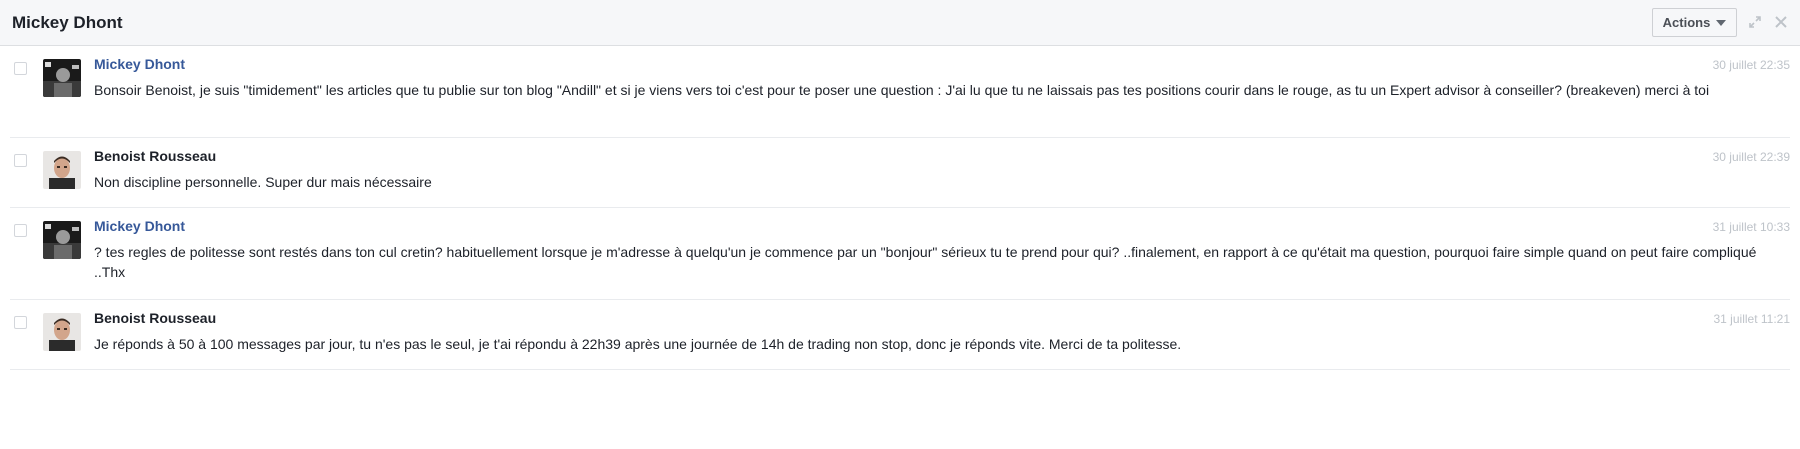 This screenshot has height=449, width=1800. What do you see at coordinates (1751, 65) in the screenshot?
I see `message-timestamp: 30 juillet 22:35` at bounding box center [1751, 65].